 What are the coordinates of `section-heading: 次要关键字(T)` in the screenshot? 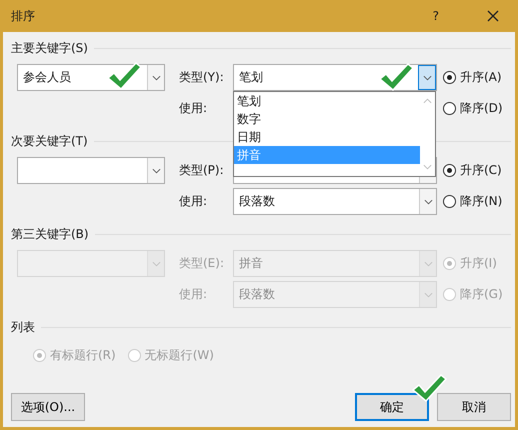 It's located at (49, 141).